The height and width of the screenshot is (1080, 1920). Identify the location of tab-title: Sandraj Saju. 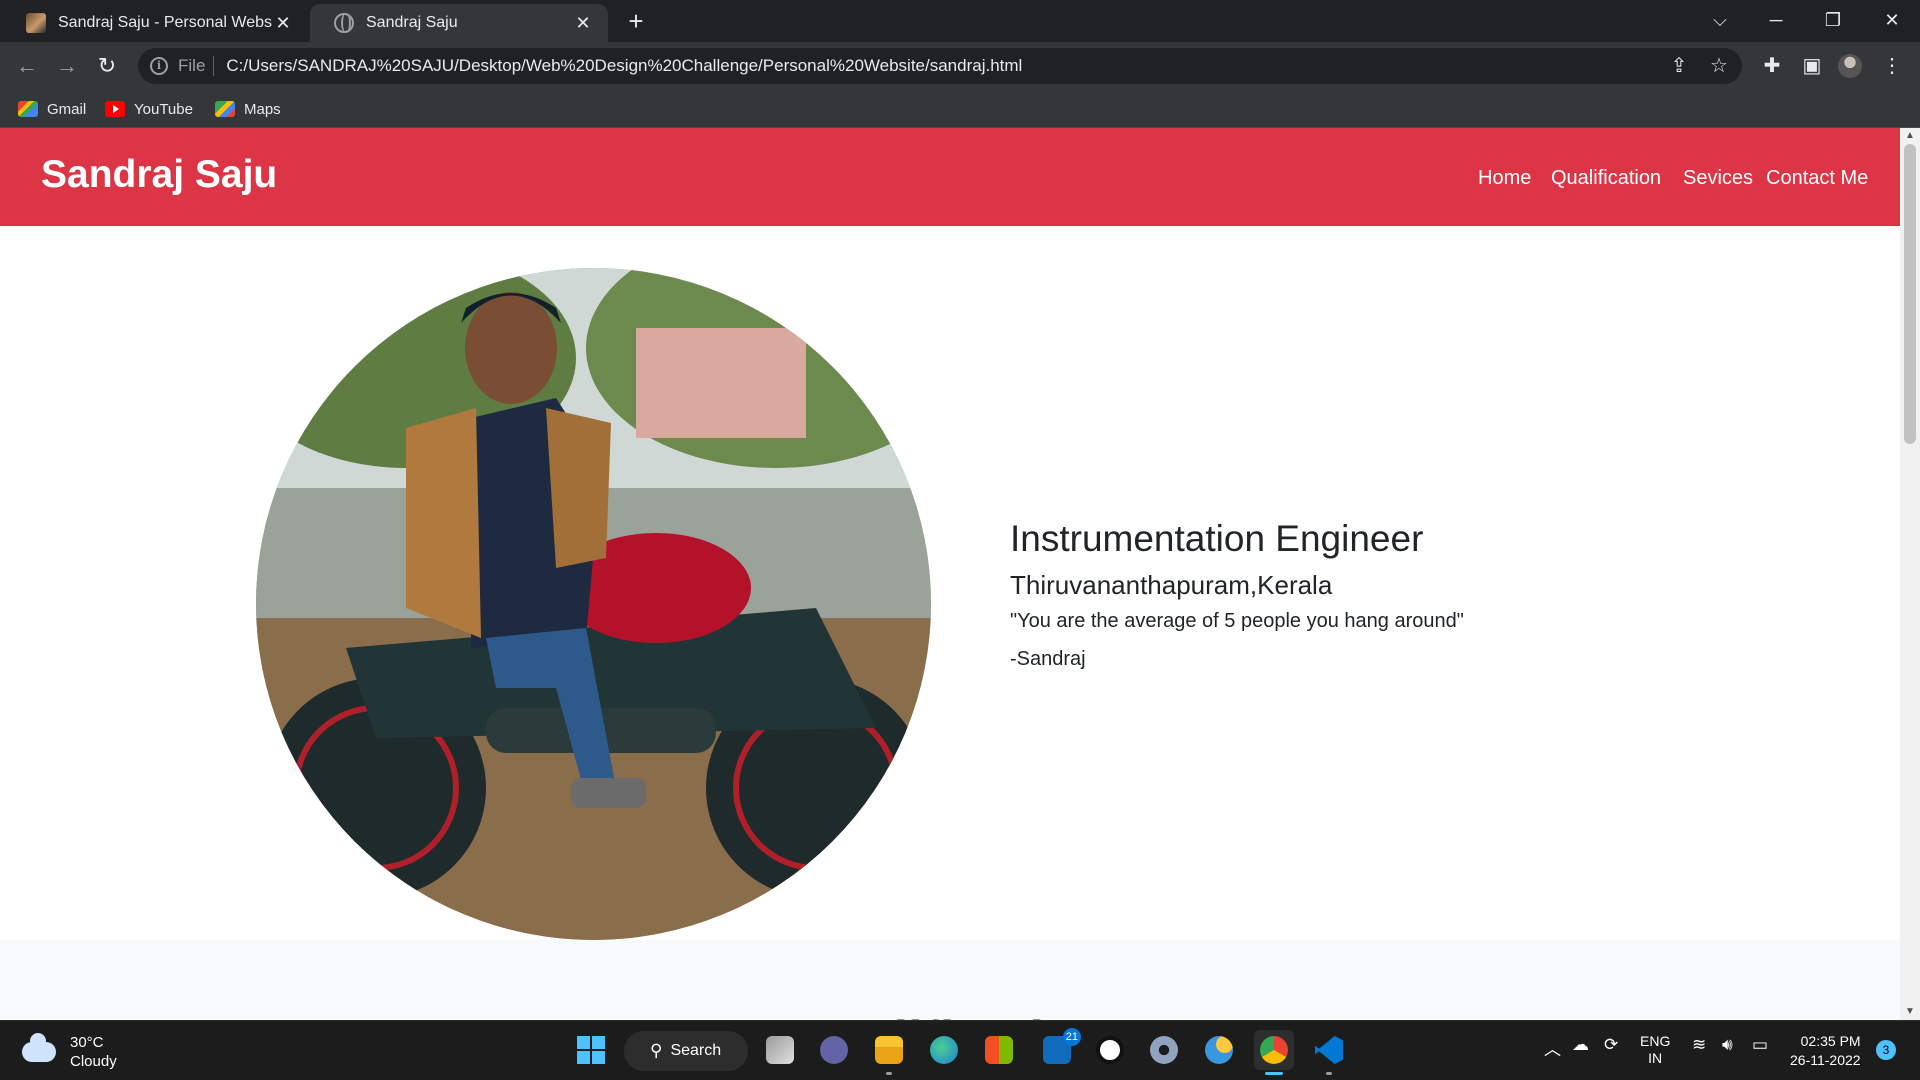
(412, 22).